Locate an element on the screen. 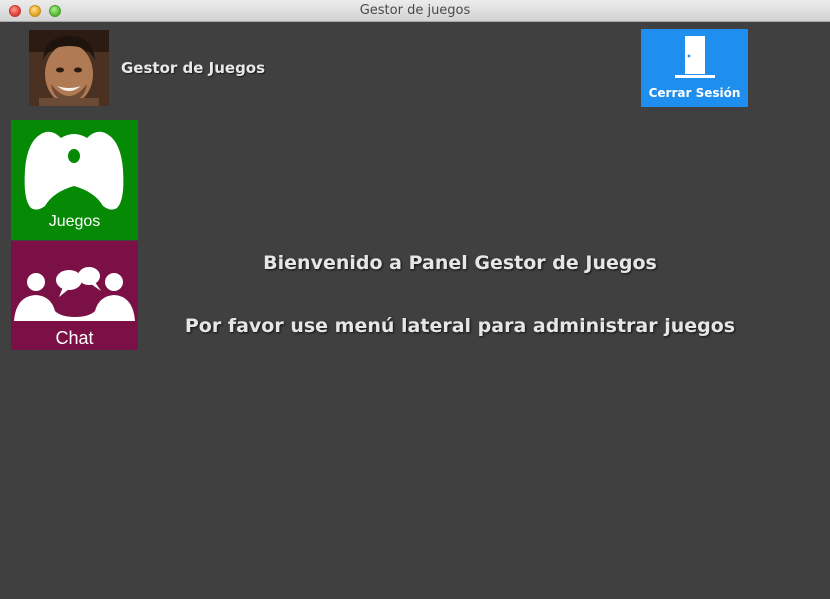 This screenshot has width=830, height=599. logout-label: Cerrar Sesión is located at coordinates (694, 93).